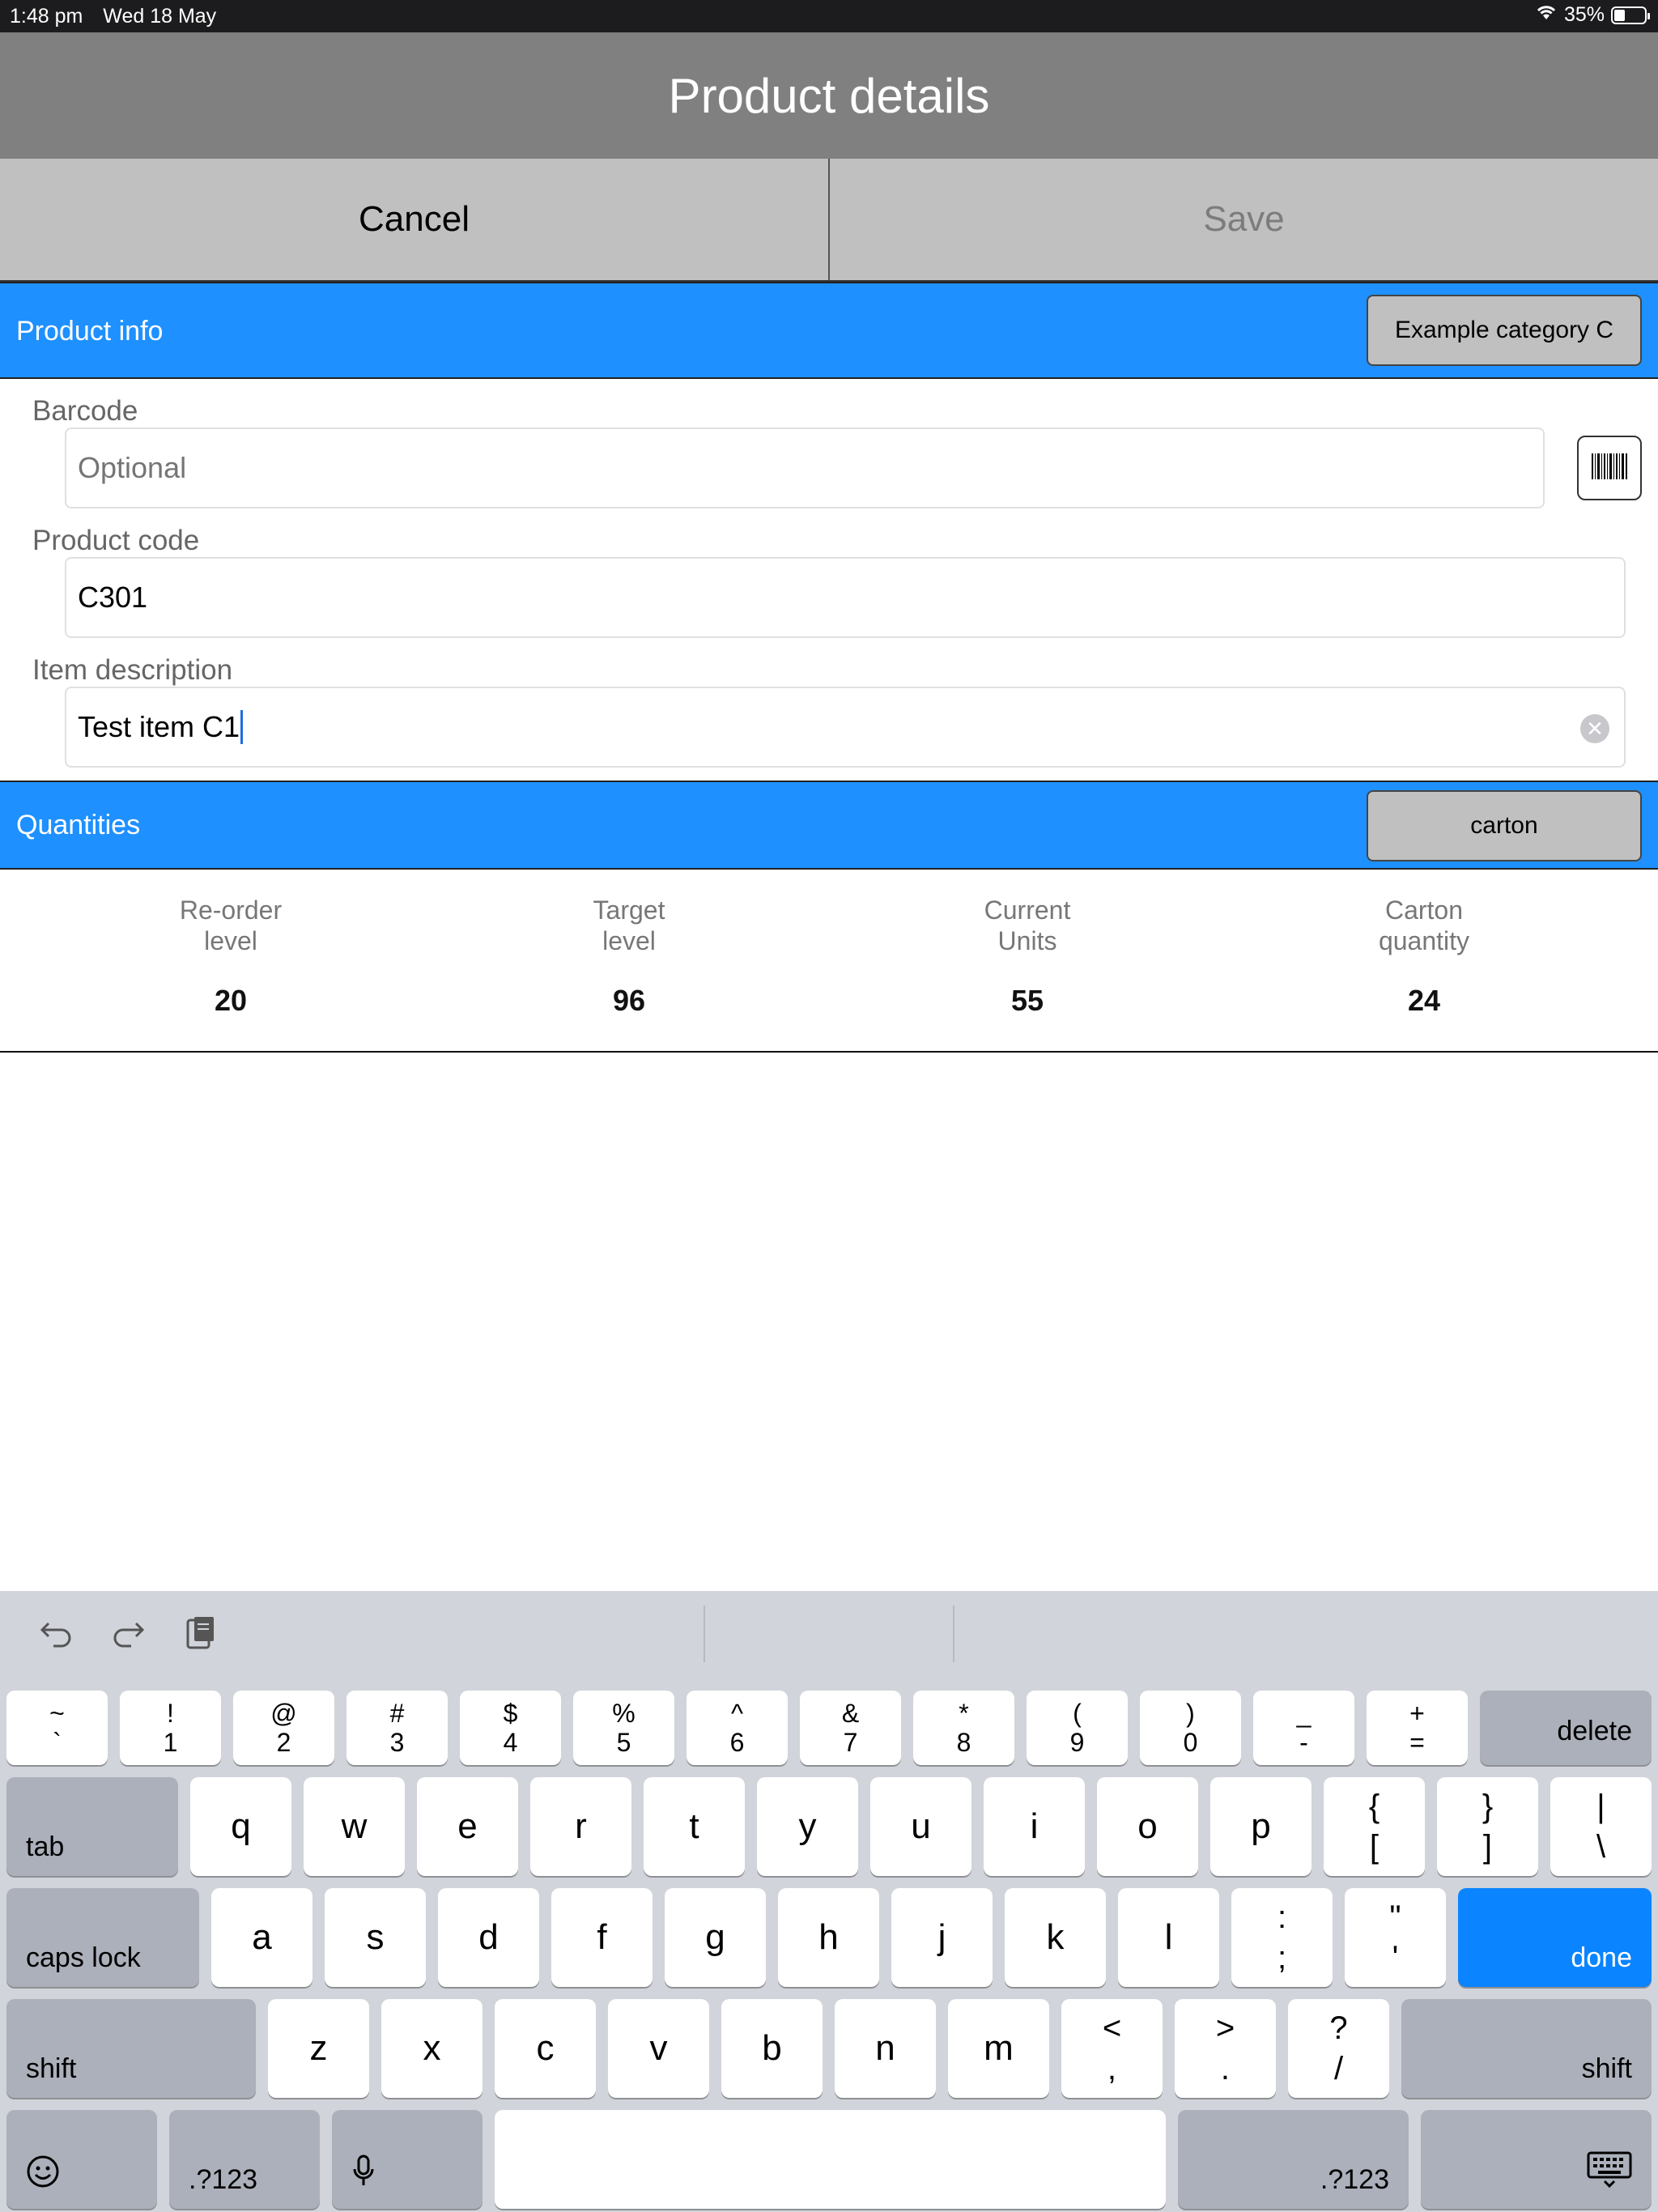 This screenshot has height=2212, width=1658. Describe the element at coordinates (1504, 825) in the screenshot. I see `unit-button: carton` at that location.